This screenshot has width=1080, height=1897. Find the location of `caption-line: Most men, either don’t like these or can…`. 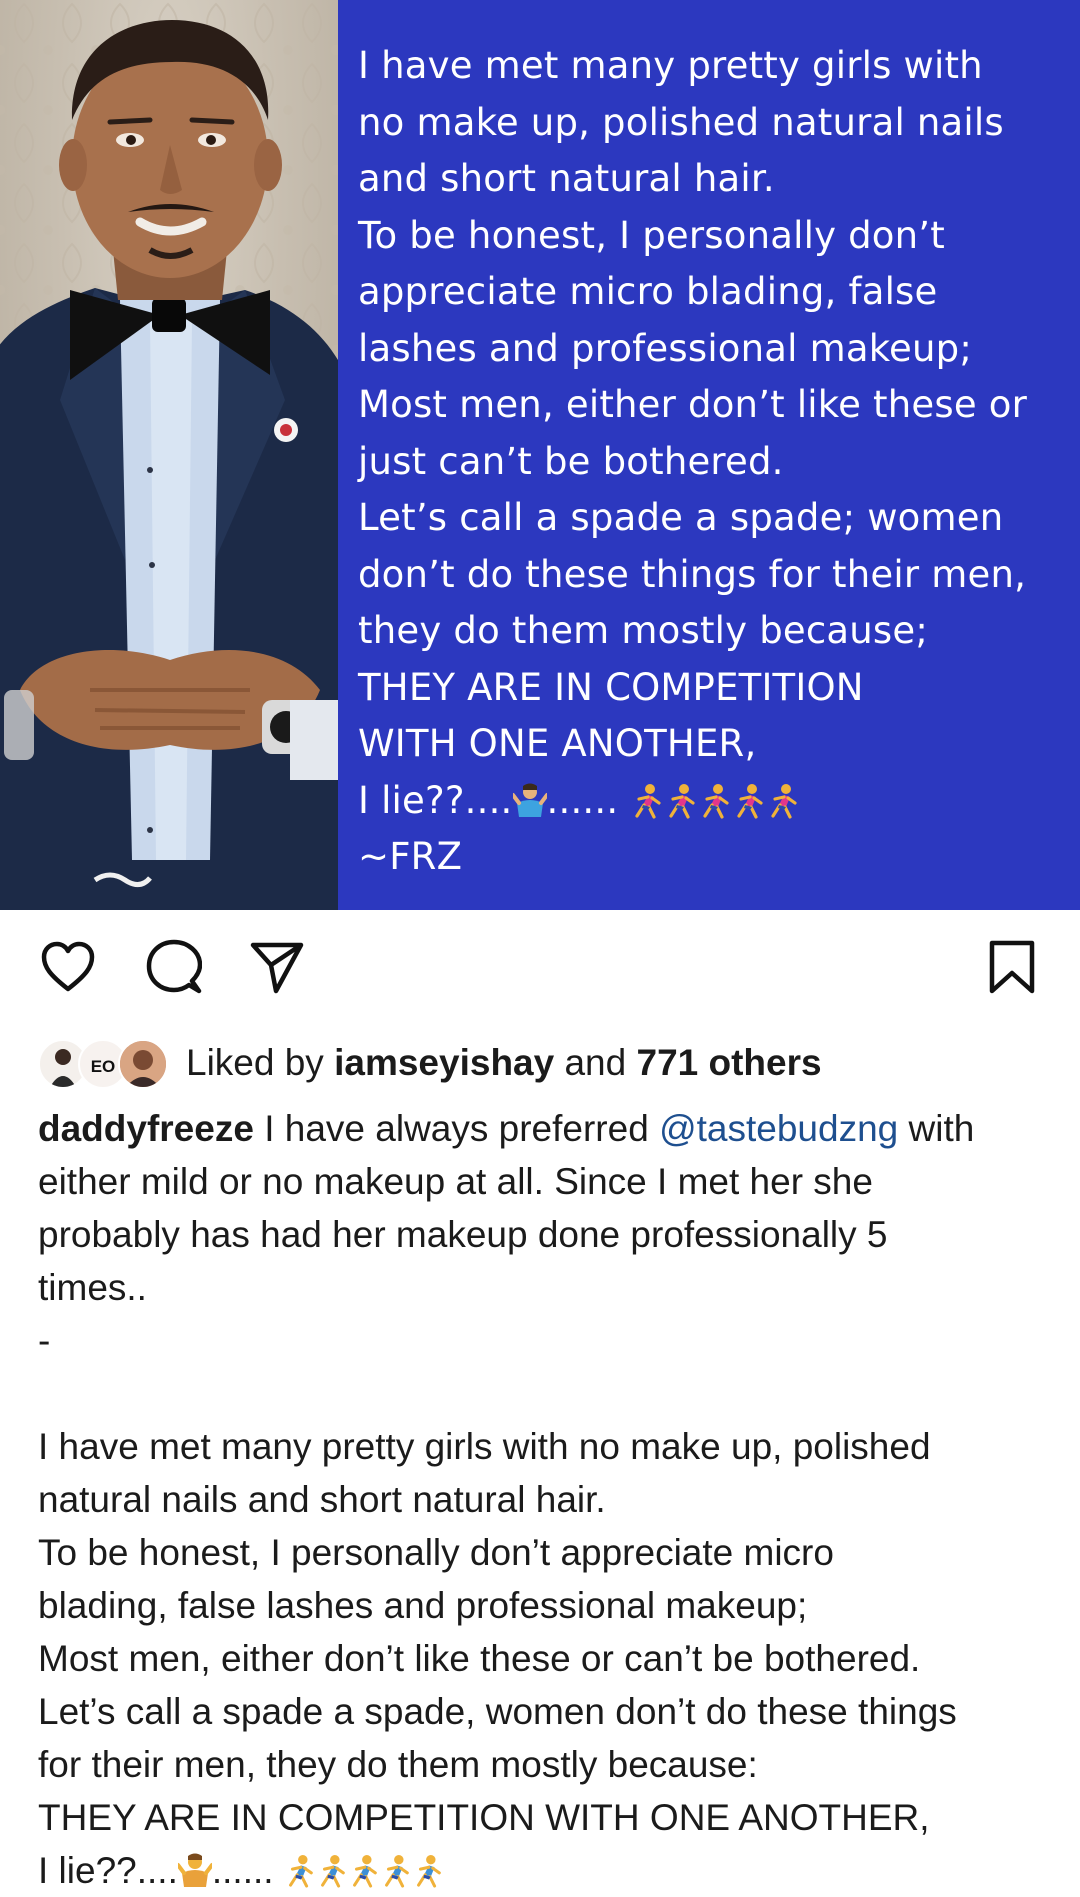

caption-line: Most men, either don’t like these or can… is located at coordinates (479, 1658).